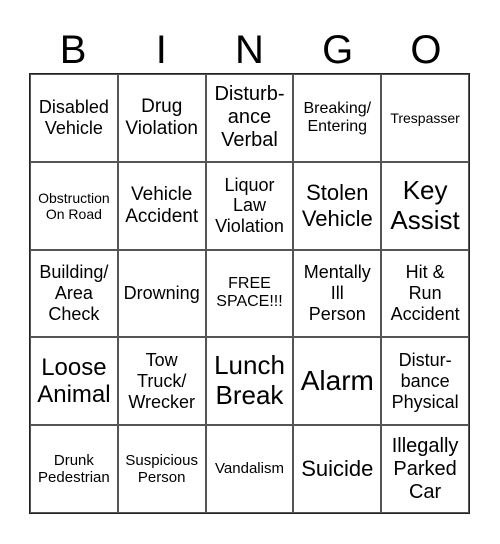  I want to click on bingo-cell: Disturb- ance Verbal, so click(249, 118).